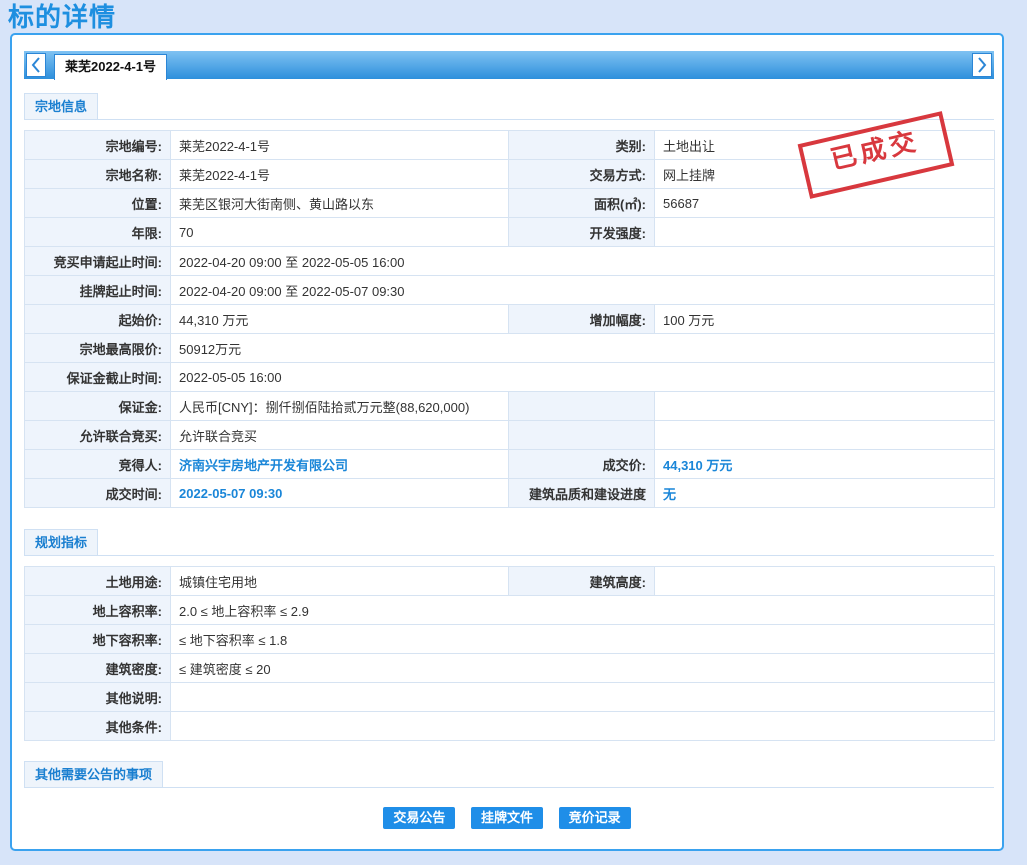 The width and height of the screenshot is (1027, 865). Describe the element at coordinates (339, 232) in the screenshot. I see `term-value: 70` at that location.